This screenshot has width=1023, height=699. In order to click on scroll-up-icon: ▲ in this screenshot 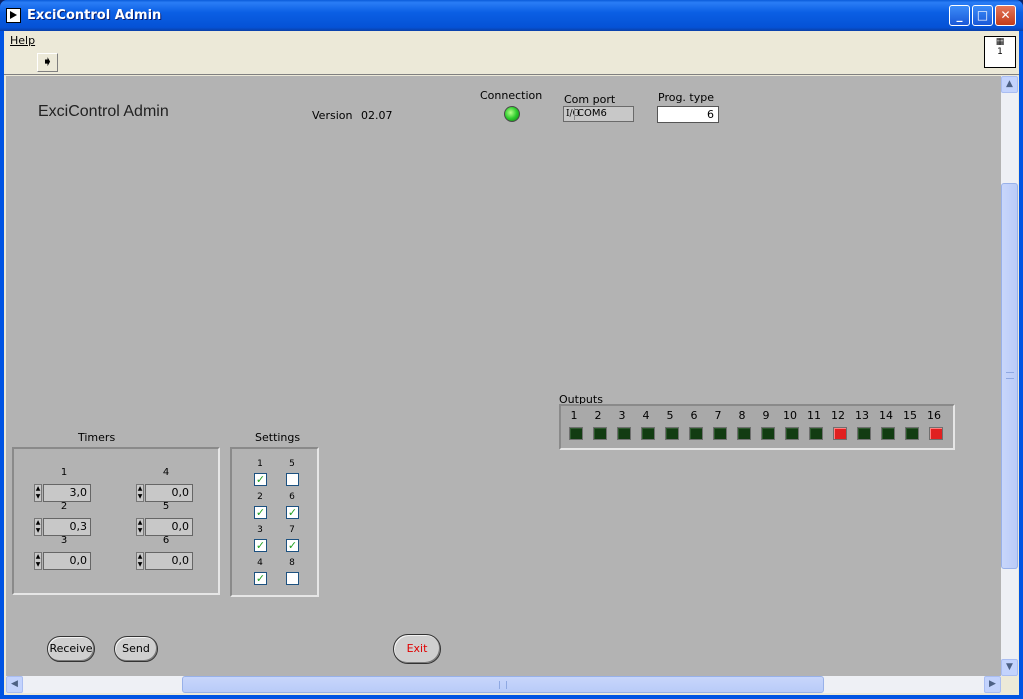, I will do `click(1009, 84)`.